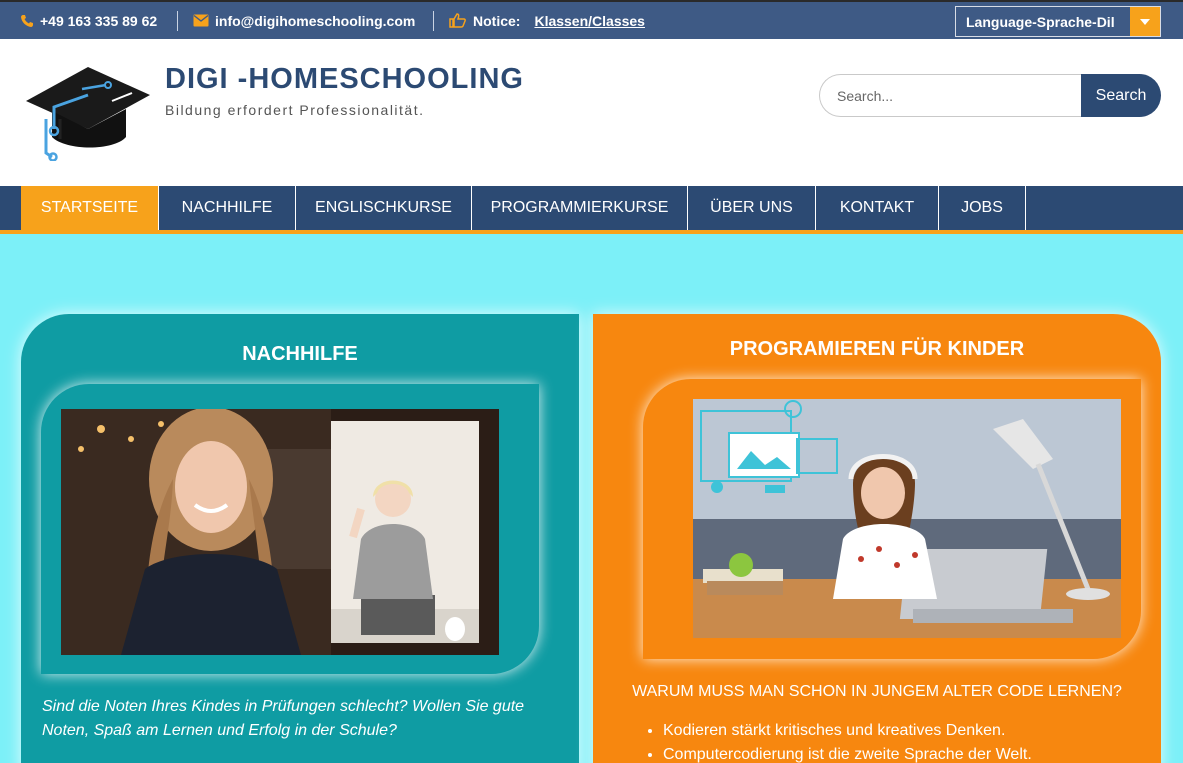 The height and width of the screenshot is (763, 1183). I want to click on programmieren-photo, so click(907, 518).